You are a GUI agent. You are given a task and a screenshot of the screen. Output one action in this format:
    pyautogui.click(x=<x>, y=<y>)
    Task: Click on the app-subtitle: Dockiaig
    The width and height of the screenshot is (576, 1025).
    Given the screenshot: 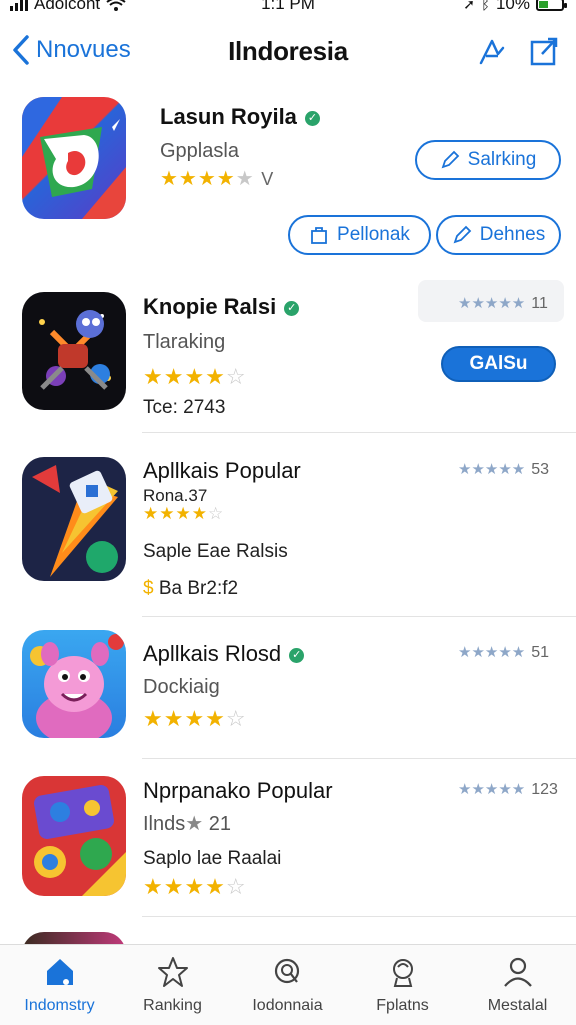 What is the action you would take?
    pyautogui.click(x=181, y=687)
    